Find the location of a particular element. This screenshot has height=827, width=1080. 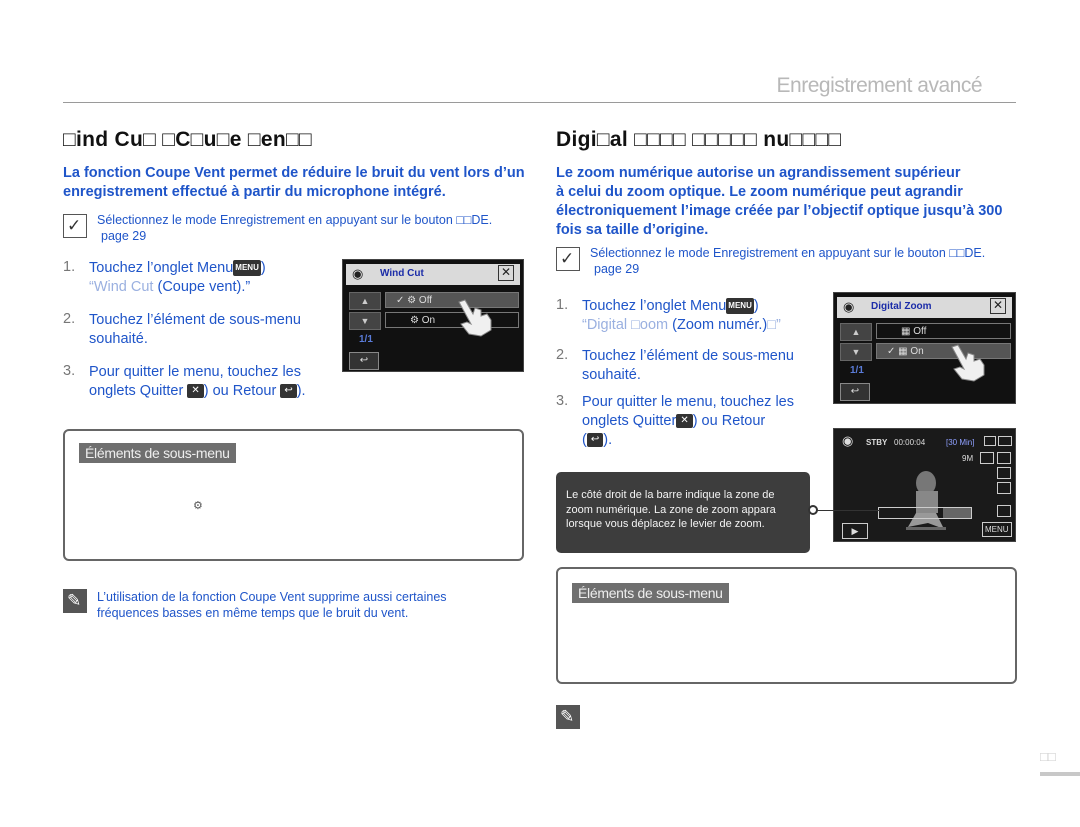

time-counter: 00:00:04 is located at coordinates (910, 442).